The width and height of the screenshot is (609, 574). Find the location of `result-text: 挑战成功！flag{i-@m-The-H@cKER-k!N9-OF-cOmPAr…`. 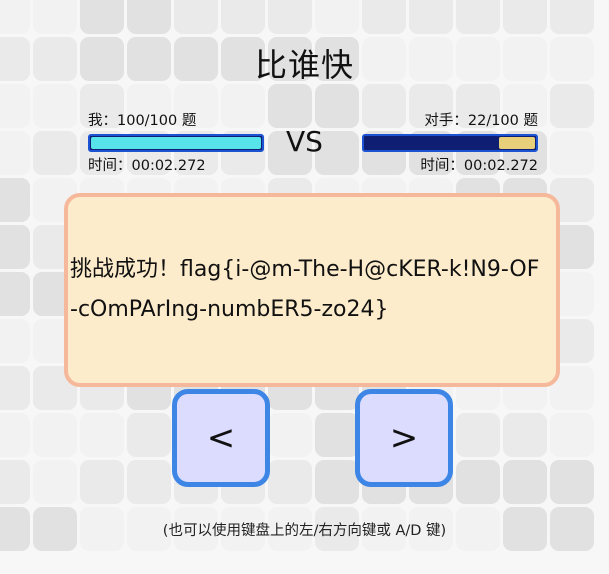

result-text: 挑战成功！flag{i-@m-The-H@cKER-k!N9-OF-cOmPAr… is located at coordinates (305, 289).